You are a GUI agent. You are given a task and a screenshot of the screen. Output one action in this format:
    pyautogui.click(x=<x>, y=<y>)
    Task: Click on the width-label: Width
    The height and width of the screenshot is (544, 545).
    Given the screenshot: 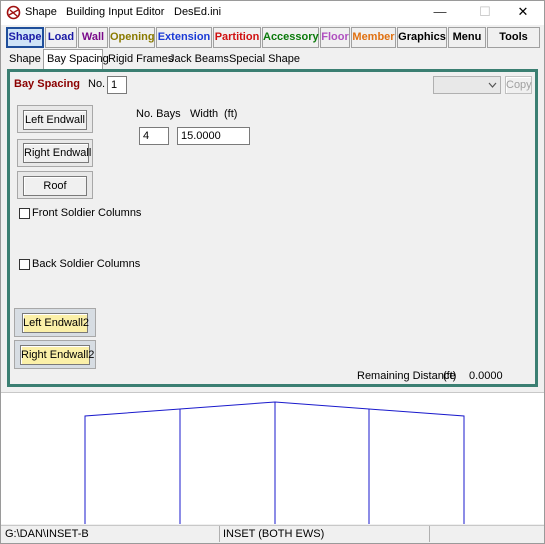 What is the action you would take?
    pyautogui.click(x=204, y=114)
    